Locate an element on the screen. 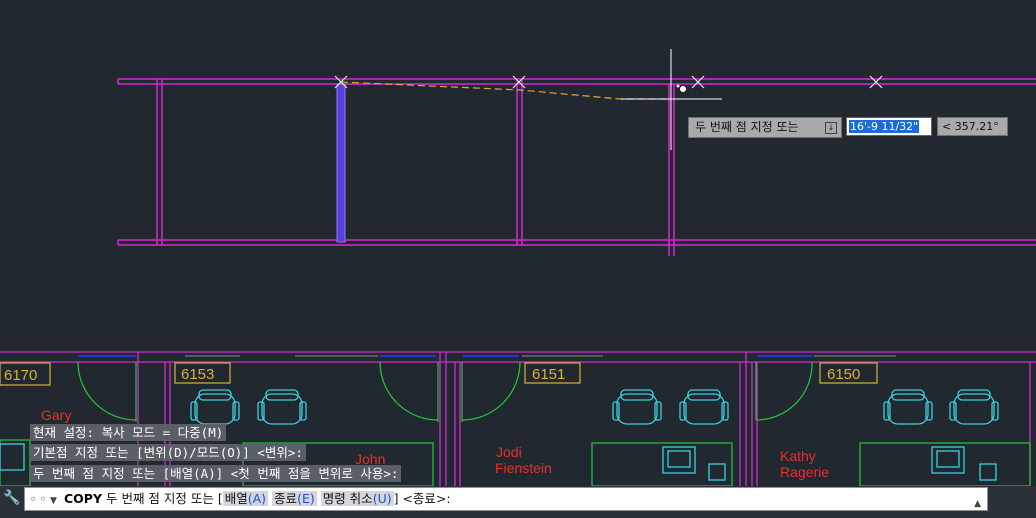 This screenshot has height=518, width=1036. option-exit: 종료(E) is located at coordinates (294, 498).